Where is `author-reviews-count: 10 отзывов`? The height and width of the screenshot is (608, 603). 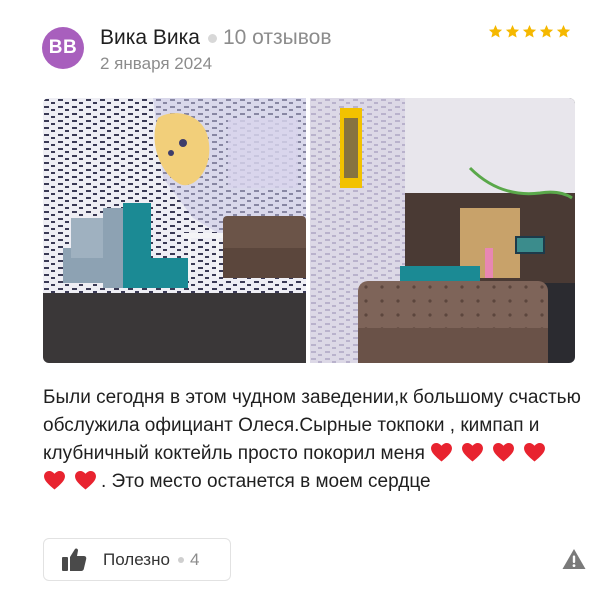 author-reviews-count: 10 отзывов is located at coordinates (277, 37).